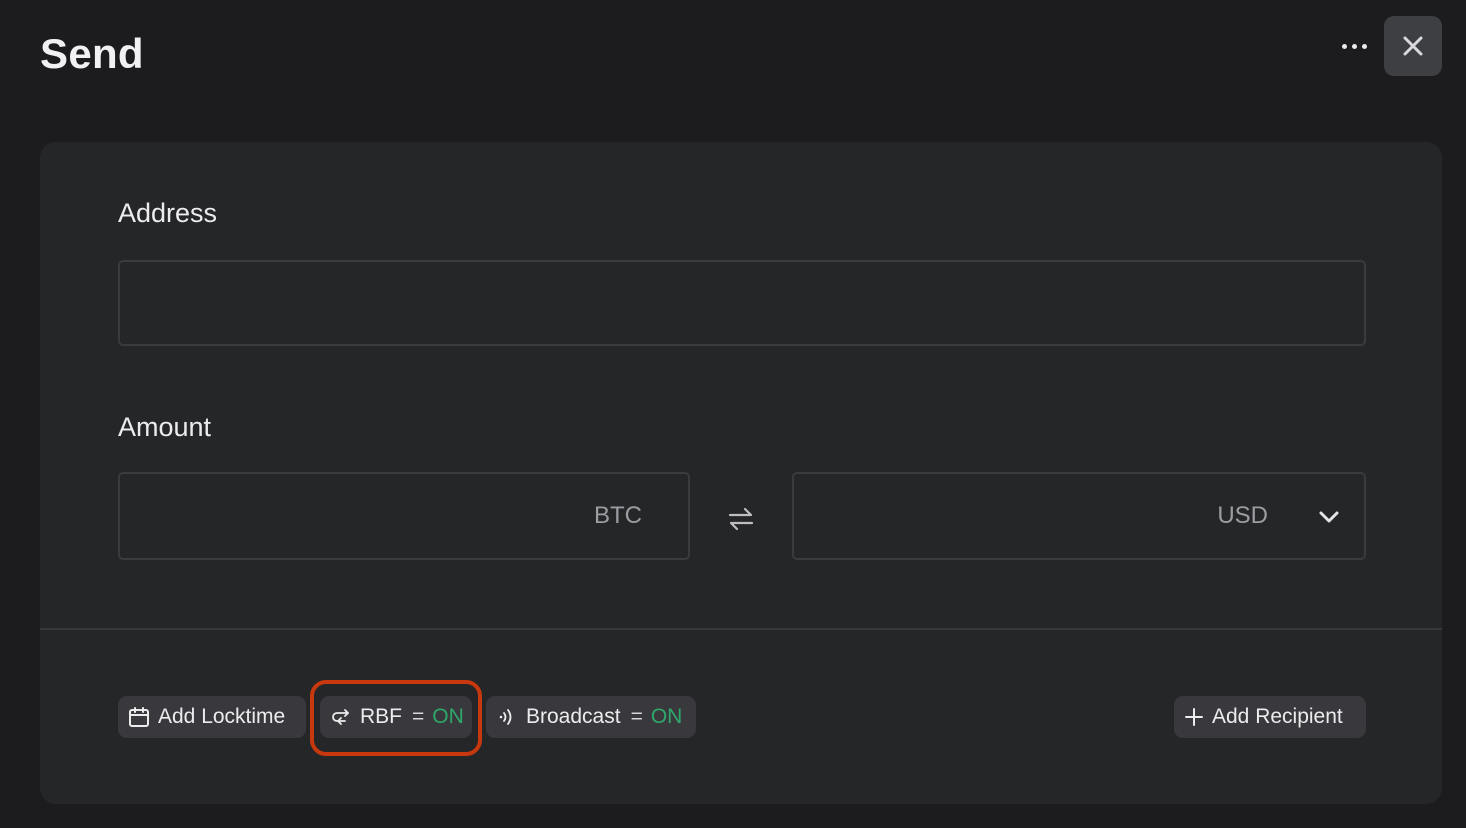 This screenshot has height=828, width=1466. Describe the element at coordinates (168, 213) in the screenshot. I see `address-label: Address` at that location.